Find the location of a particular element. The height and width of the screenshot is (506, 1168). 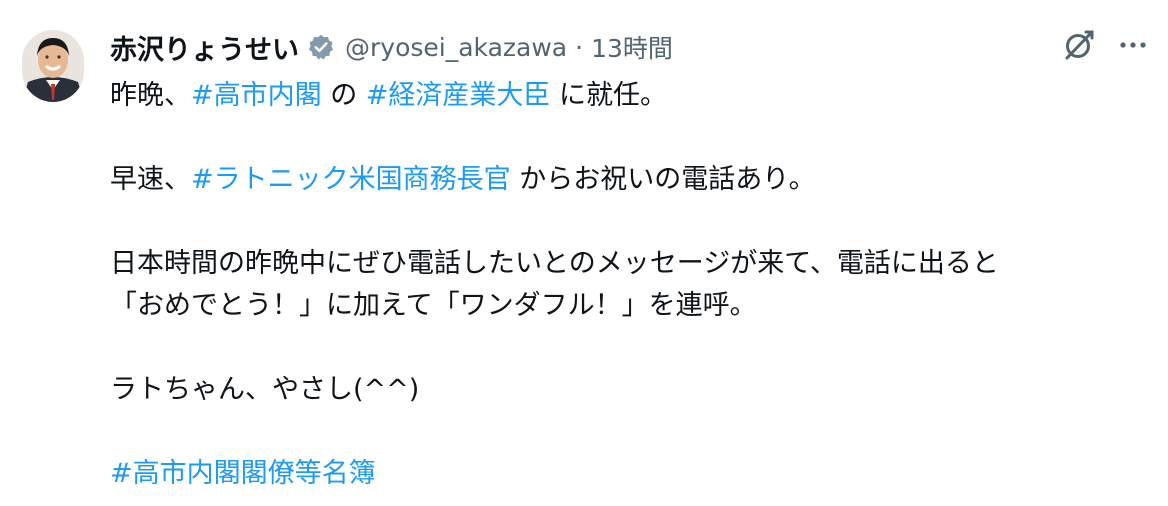

post-actions is located at coordinates (1106, 45).